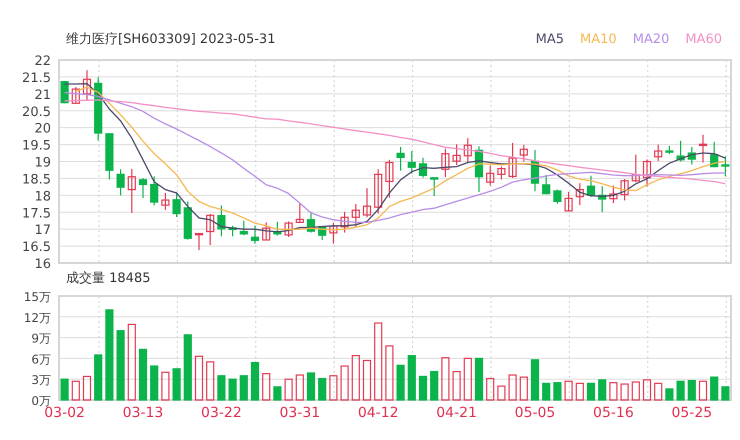  I want to click on axis-label: 03-22, so click(221, 413).